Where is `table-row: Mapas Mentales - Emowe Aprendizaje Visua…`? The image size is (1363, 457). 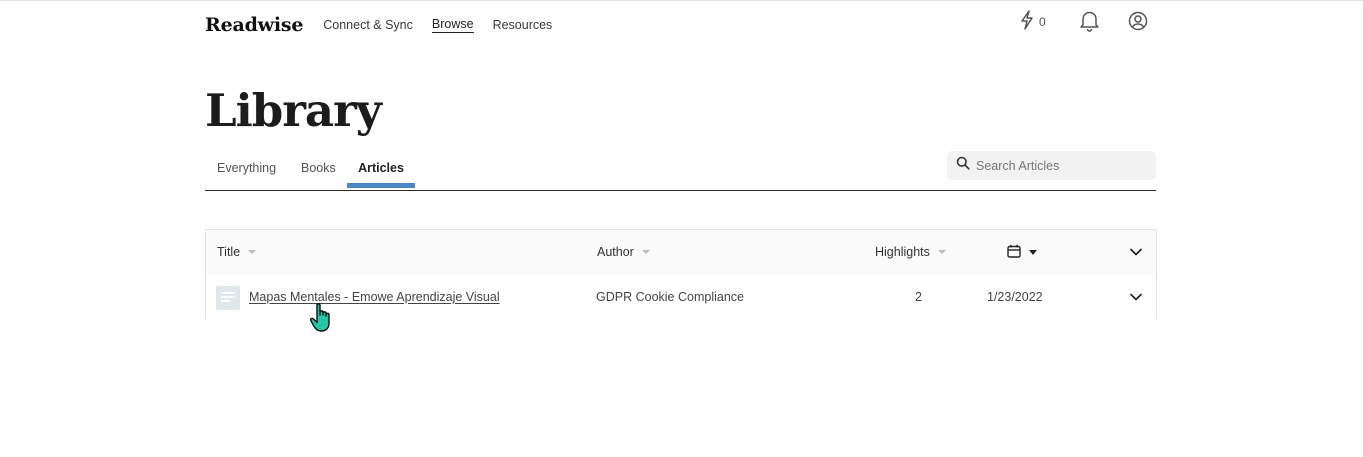 table-row: Mapas Mentales - Emowe Aprendizaje Visua… is located at coordinates (681, 297).